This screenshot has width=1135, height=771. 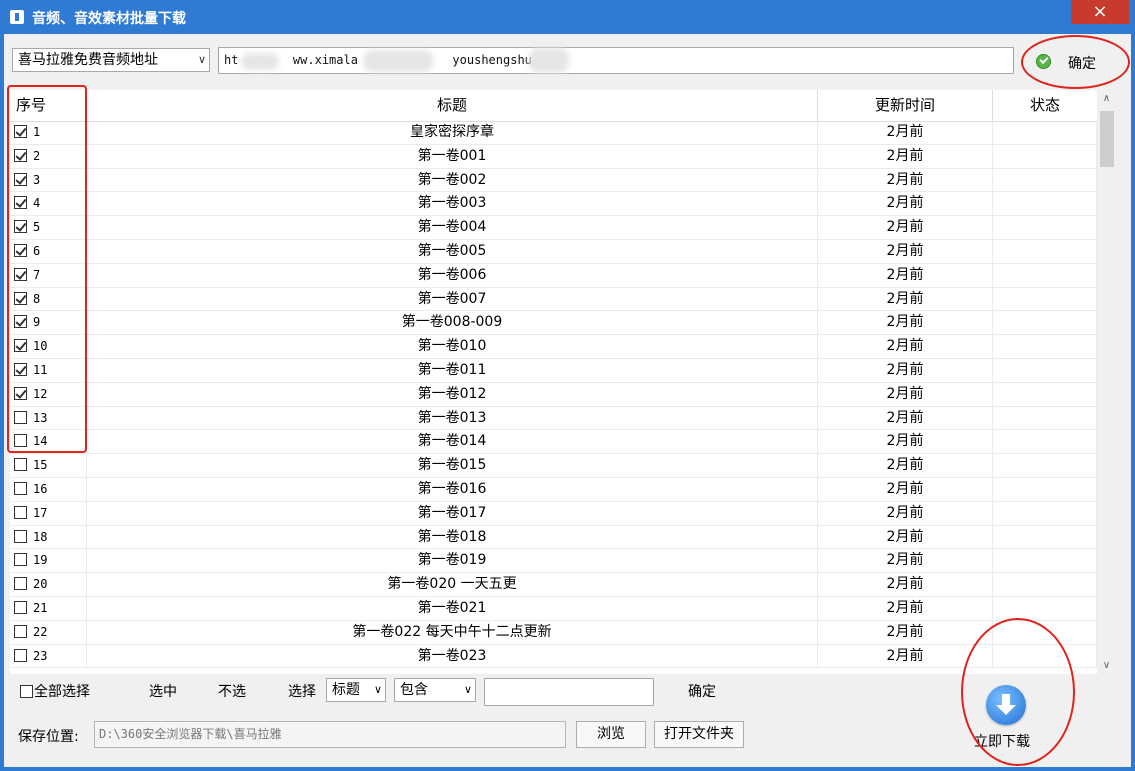 I want to click on open-folder-button: 打开文件夹, so click(x=699, y=734).